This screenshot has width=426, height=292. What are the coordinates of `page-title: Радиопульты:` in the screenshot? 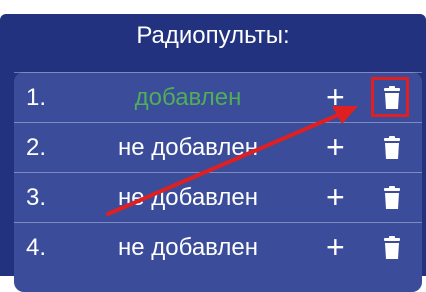 It's located at (213, 35).